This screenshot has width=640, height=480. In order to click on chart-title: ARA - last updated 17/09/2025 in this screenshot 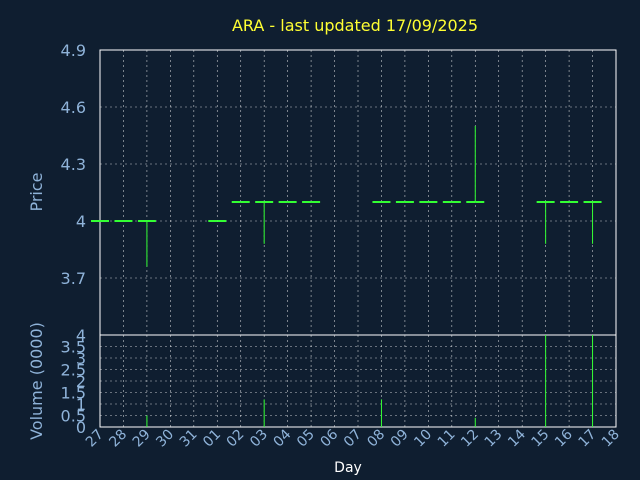, I will do `click(355, 25)`.